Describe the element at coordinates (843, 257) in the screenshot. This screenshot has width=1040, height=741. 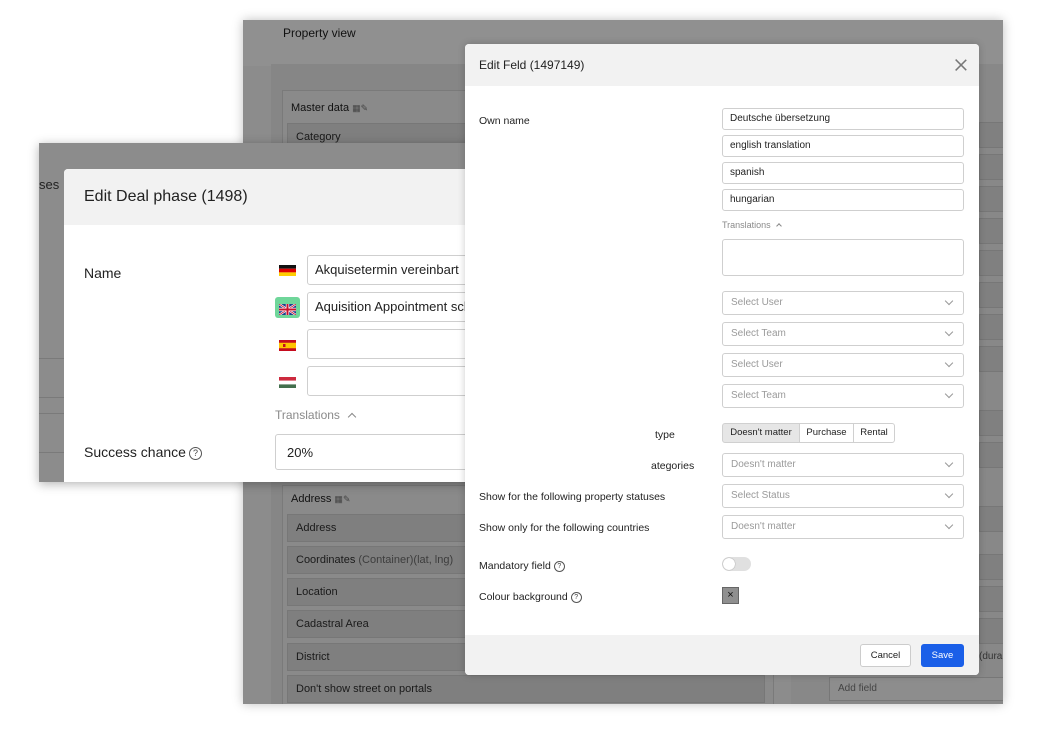
I see `translations-textarea` at that location.